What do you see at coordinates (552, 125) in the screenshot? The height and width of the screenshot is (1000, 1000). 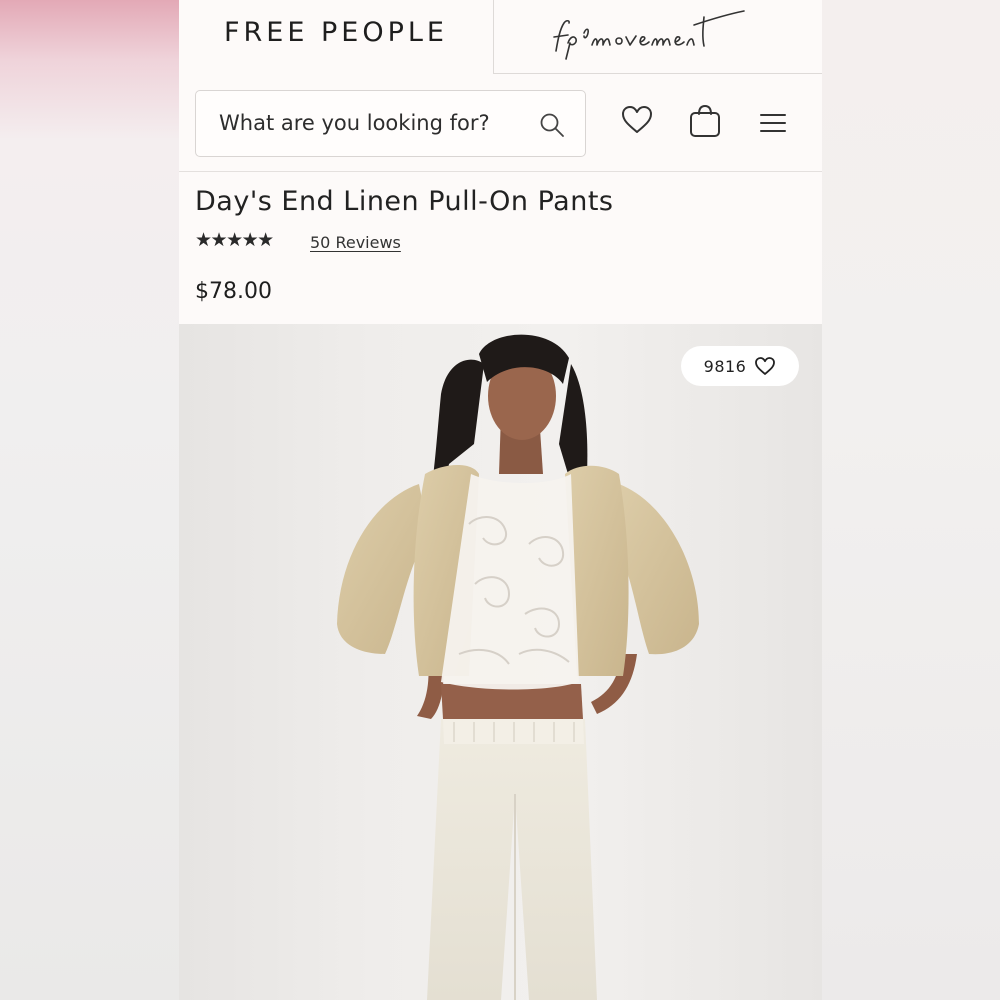 I see `search-icon` at bounding box center [552, 125].